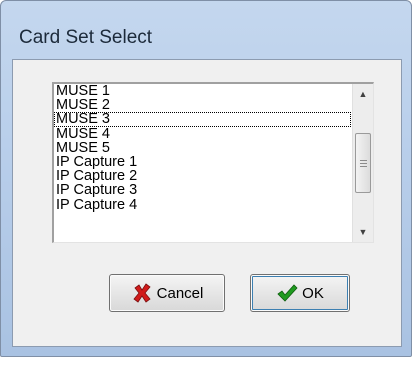 The height and width of the screenshot is (368, 414). What do you see at coordinates (313, 293) in the screenshot?
I see `ok-button-label: OK` at bounding box center [313, 293].